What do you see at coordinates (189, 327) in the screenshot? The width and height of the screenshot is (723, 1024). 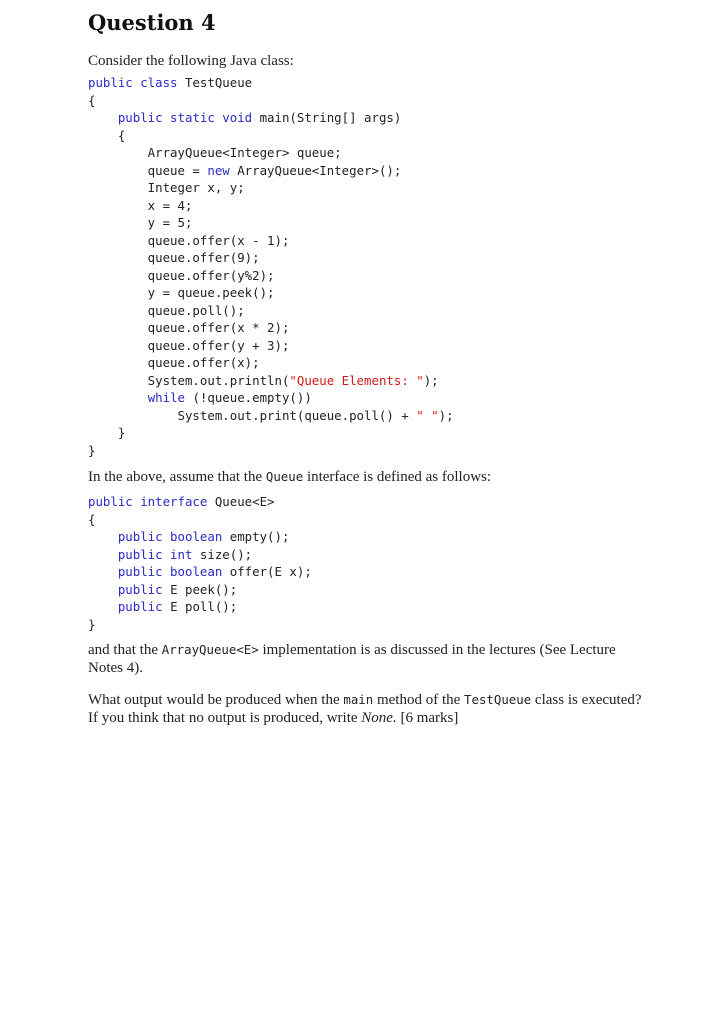 I see `code-text: queue.offer(x * 2);` at bounding box center [189, 327].